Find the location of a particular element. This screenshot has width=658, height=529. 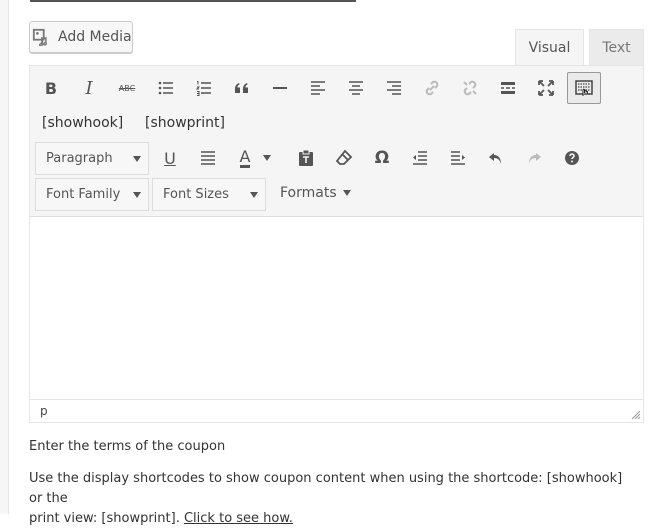

justify-button is located at coordinates (208, 158).